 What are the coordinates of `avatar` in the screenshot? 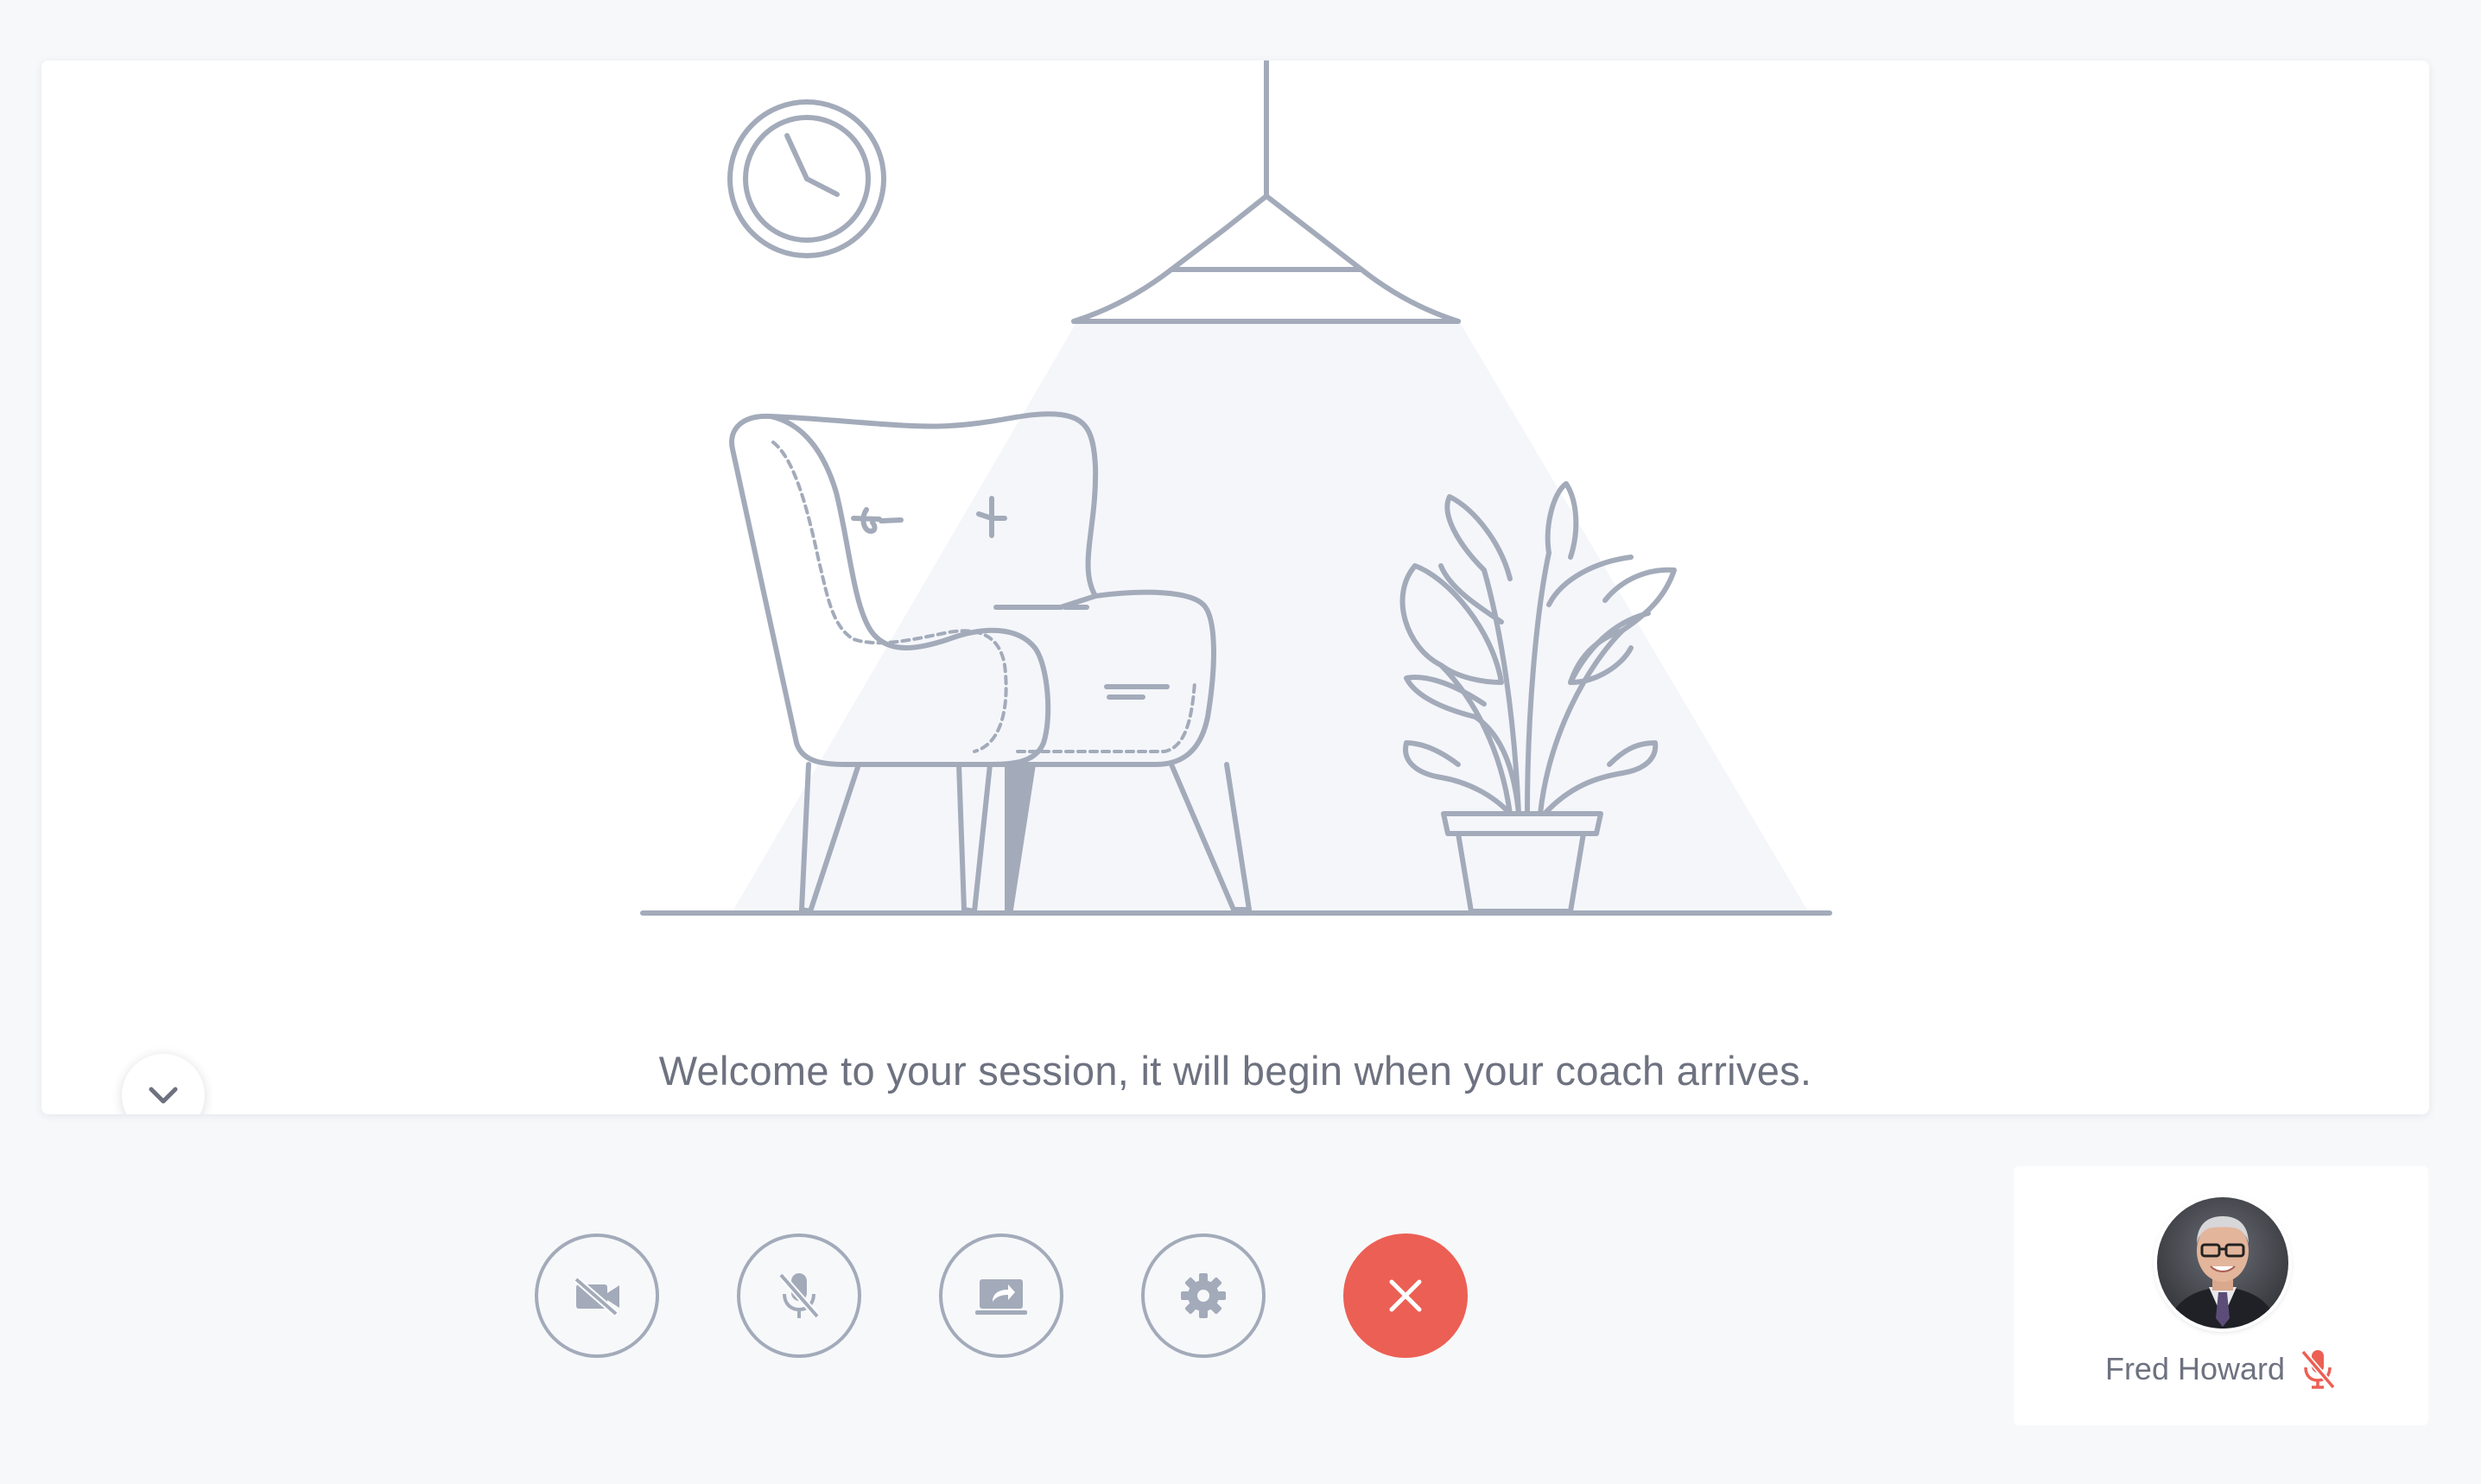 It's located at (2222, 1263).